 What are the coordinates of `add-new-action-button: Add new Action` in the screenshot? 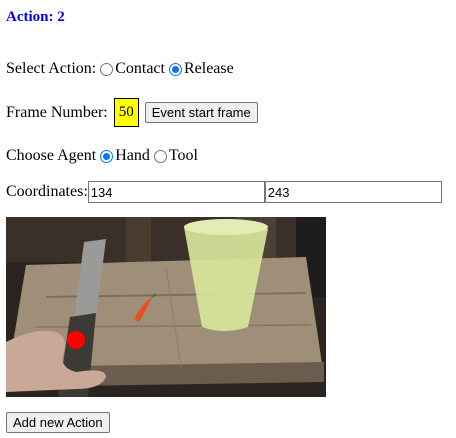 It's located at (58, 422).